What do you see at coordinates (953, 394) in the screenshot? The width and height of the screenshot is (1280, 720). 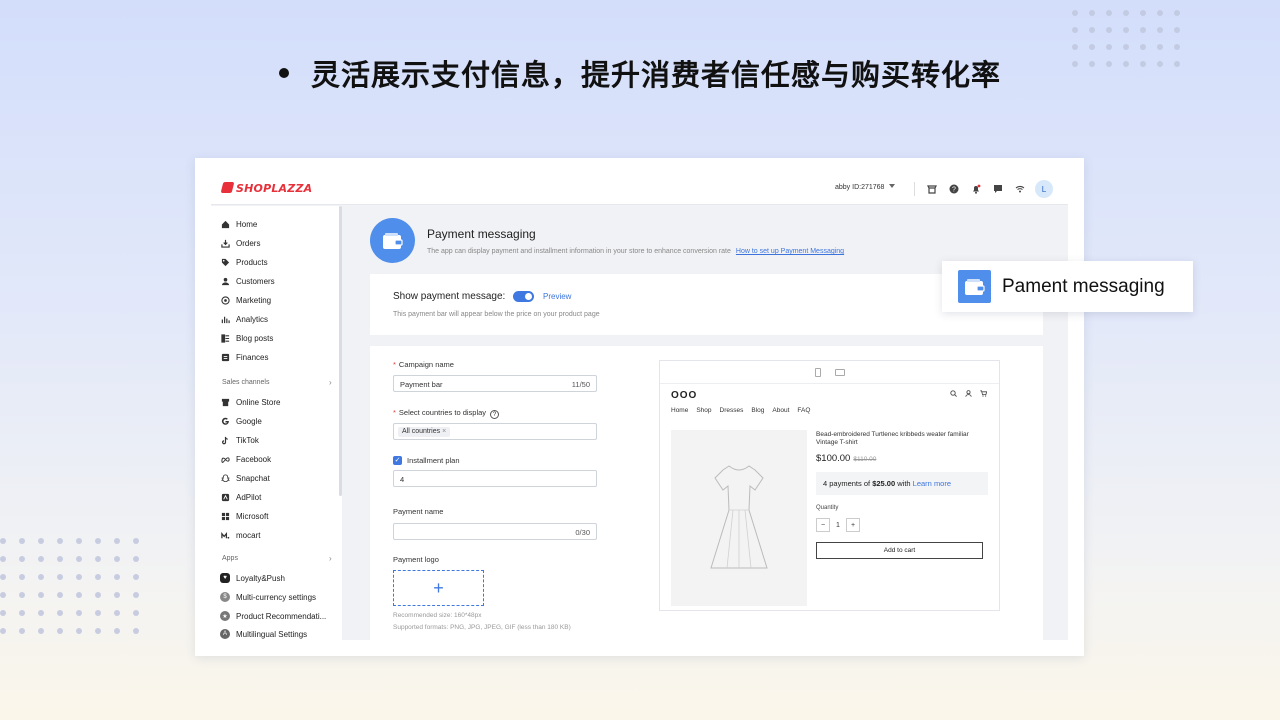 I see `search-icon` at bounding box center [953, 394].